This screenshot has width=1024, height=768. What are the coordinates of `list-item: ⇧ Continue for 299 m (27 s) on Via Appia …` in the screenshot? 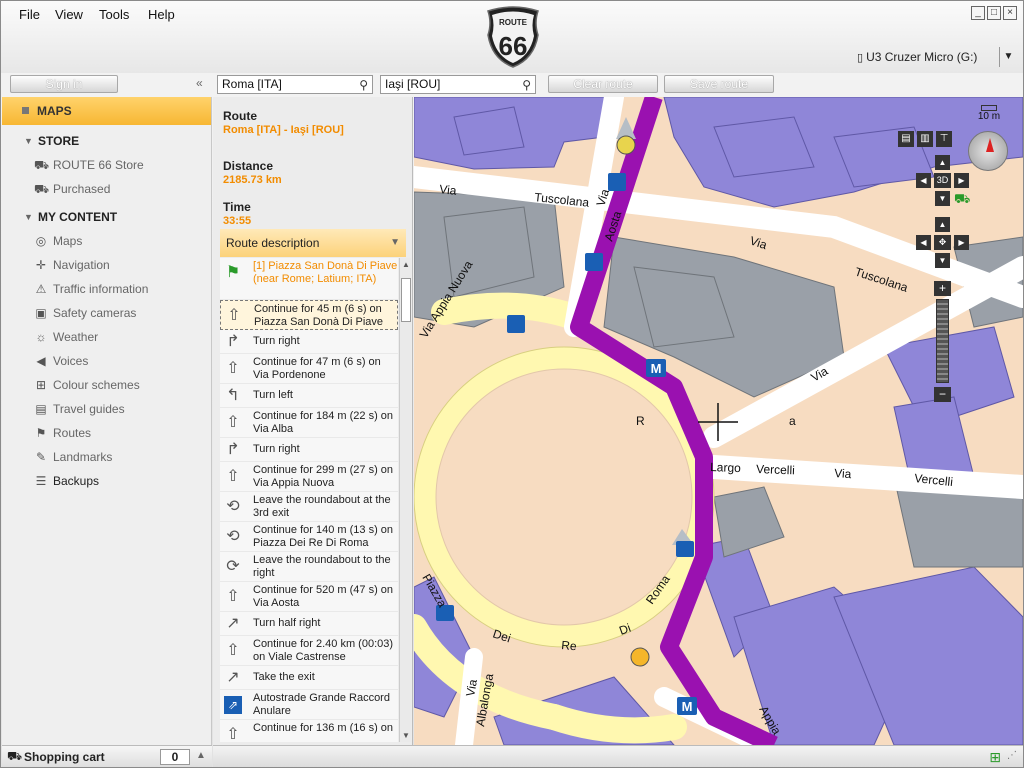 It's located at (309, 477).